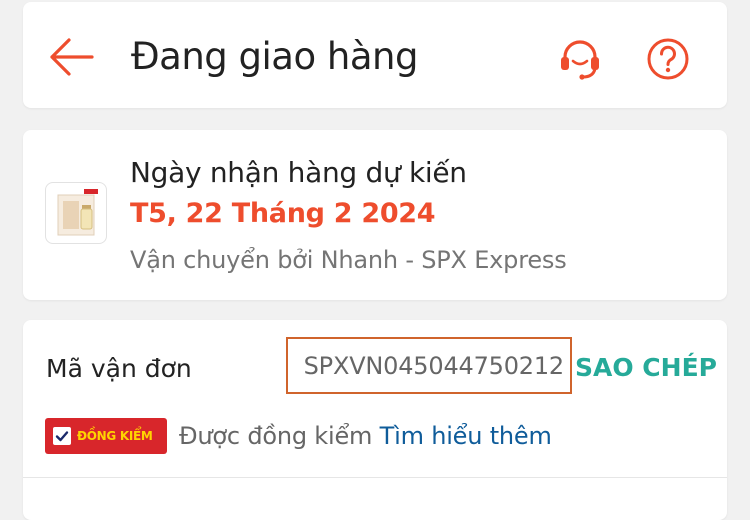 Image resolution: width=750 pixels, height=520 pixels. I want to click on question-circle-icon, so click(668, 59).